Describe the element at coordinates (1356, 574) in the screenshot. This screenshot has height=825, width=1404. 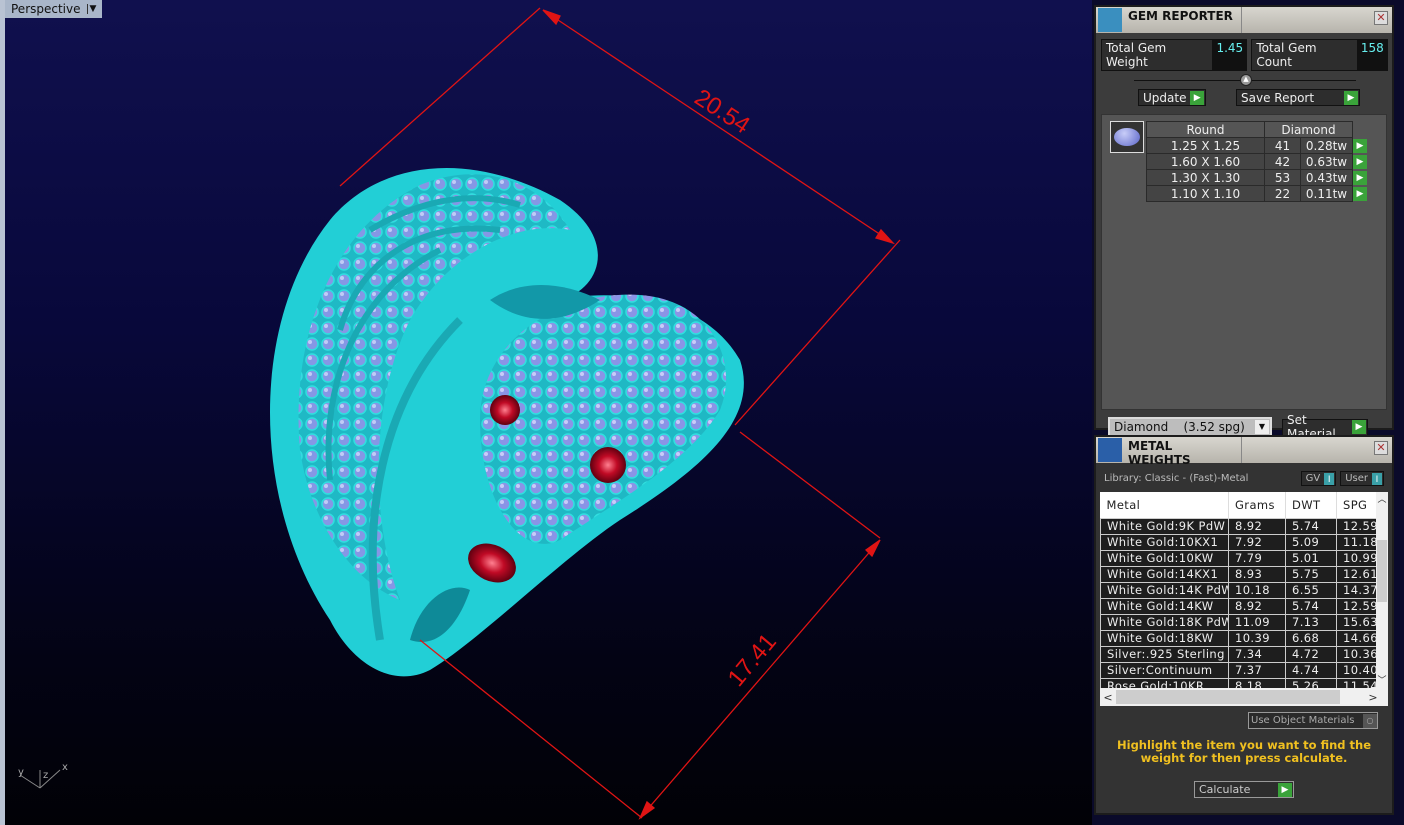
I see `spg: 12.61` at that location.